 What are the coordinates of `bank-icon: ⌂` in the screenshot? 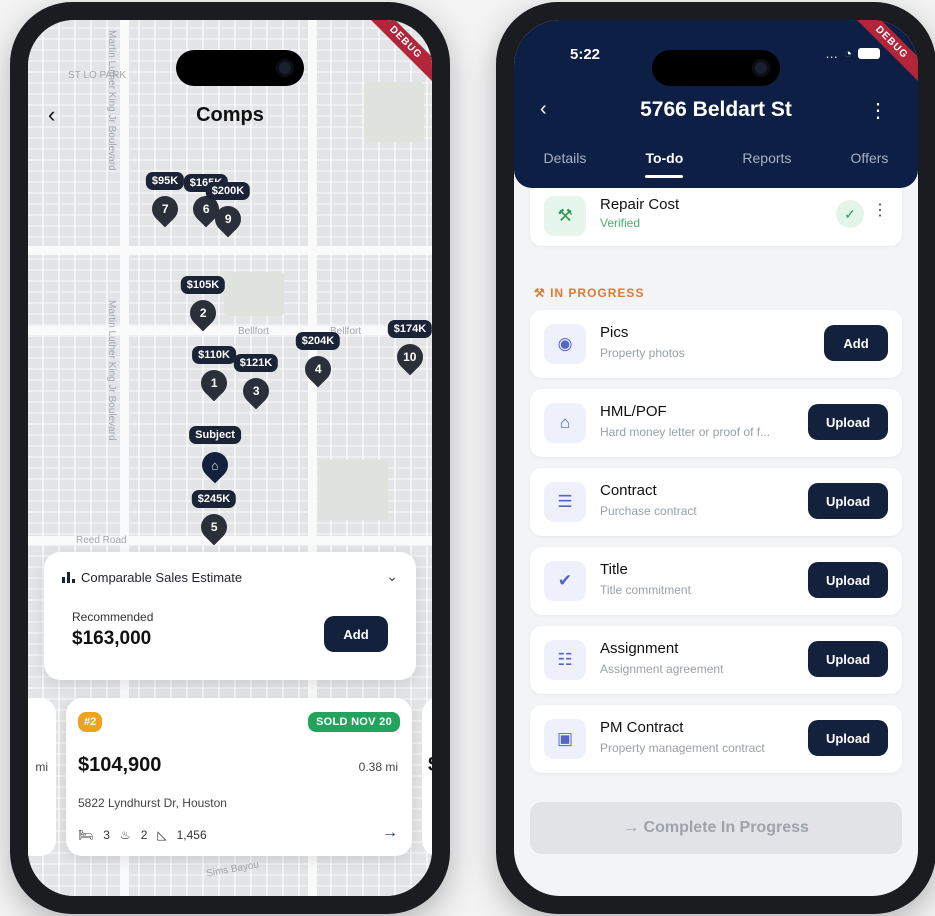 It's located at (565, 423).